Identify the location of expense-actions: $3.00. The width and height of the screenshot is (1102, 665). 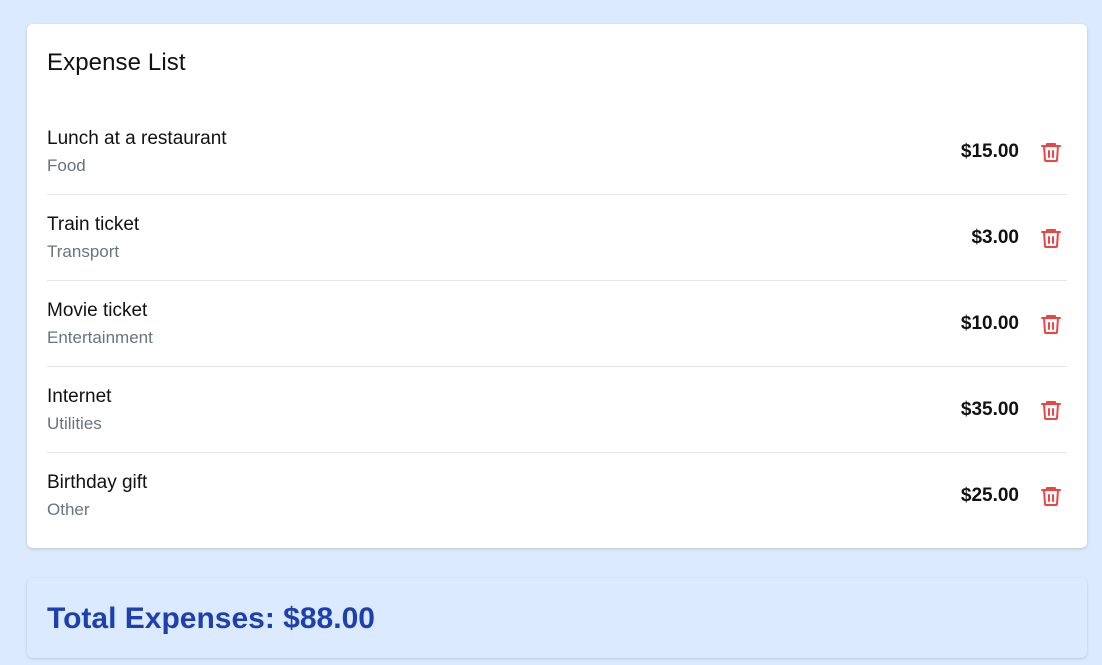
(1019, 238).